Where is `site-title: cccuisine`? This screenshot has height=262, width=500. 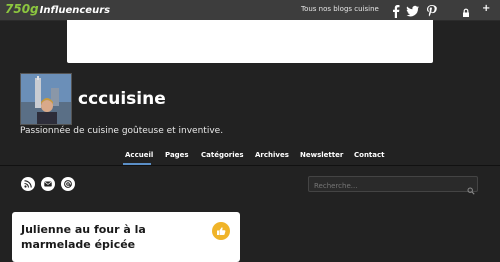
site-title: cccuisine is located at coordinates (122, 99).